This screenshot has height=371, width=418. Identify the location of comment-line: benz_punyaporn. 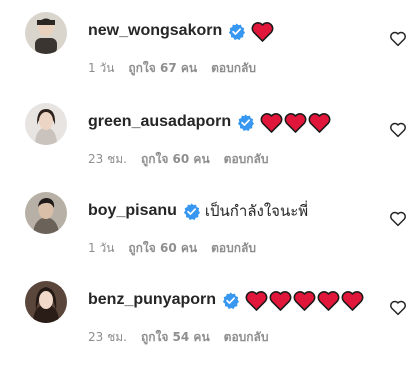
(226, 300).